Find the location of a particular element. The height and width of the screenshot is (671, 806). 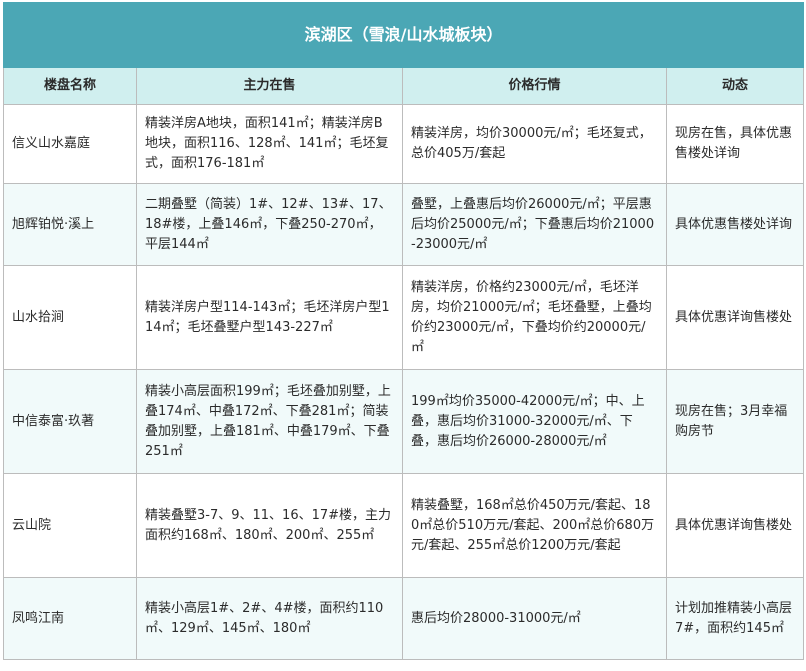

row-name: 中信泰富·玖著 is located at coordinates (70, 421).